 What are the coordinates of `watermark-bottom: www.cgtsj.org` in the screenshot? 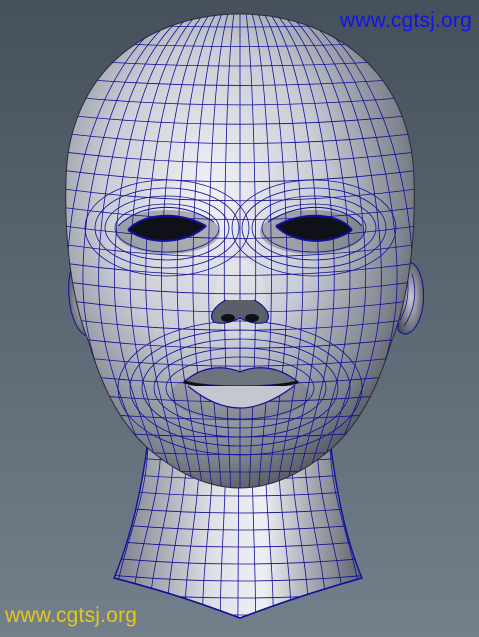 It's located at (71, 615).